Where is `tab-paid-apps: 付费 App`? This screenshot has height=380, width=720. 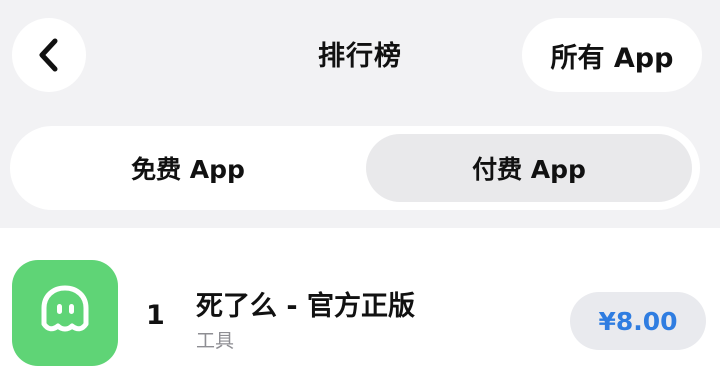
tab-paid-apps: 付费 App is located at coordinates (529, 168).